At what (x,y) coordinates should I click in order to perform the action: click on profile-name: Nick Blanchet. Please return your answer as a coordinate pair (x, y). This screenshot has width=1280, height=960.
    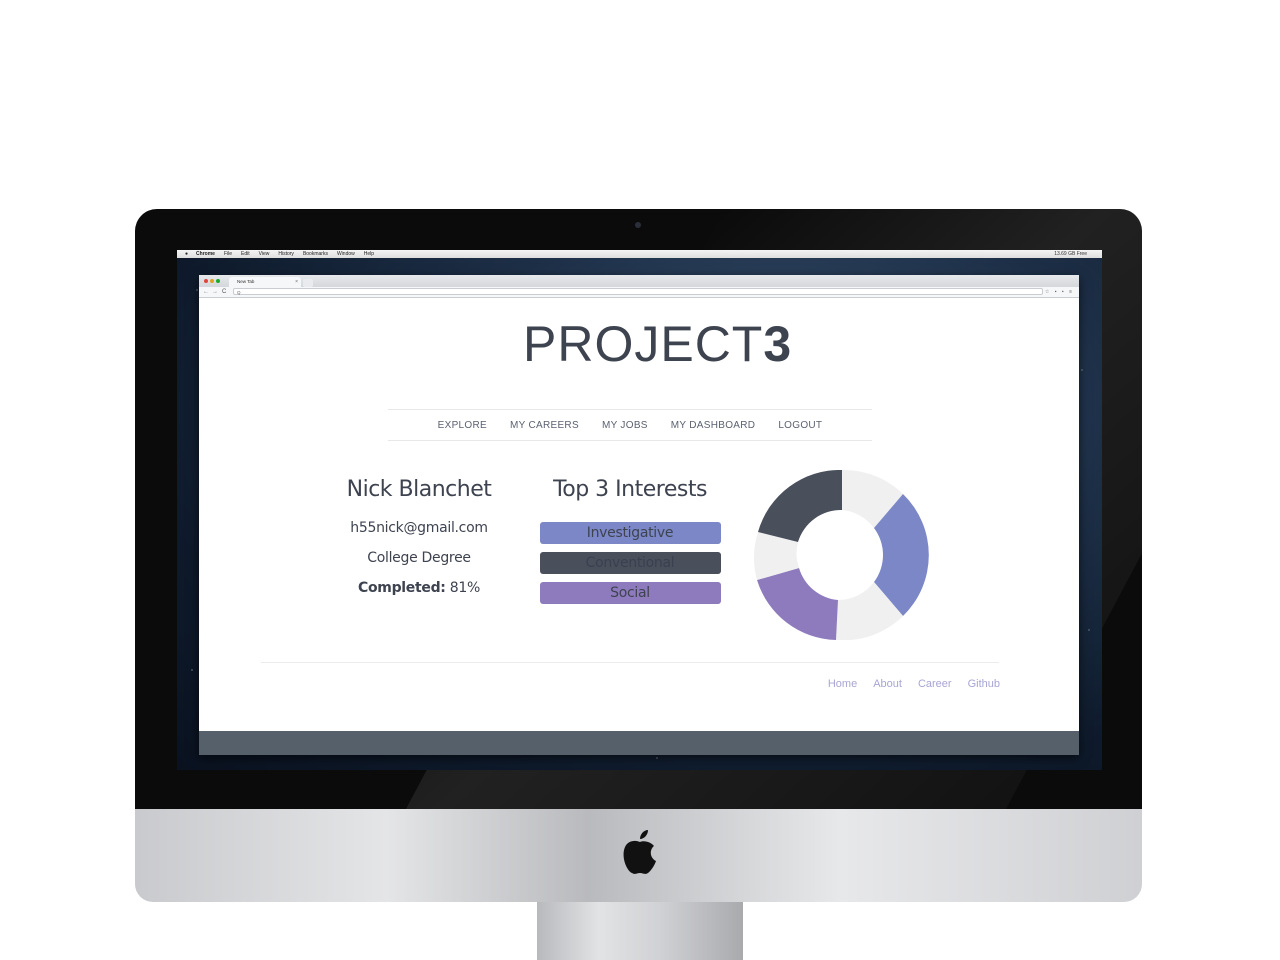
    Looking at the image, I should click on (419, 489).